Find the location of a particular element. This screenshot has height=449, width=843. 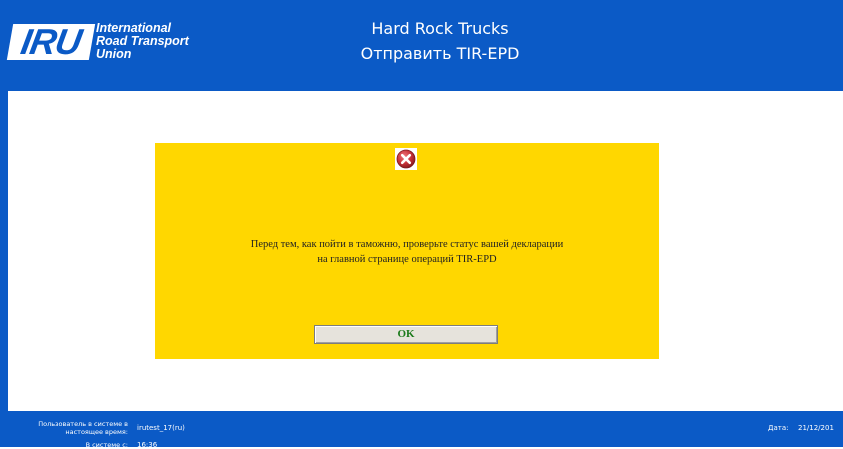

dialog-message-line-2: на главной странице операций TIR-EPD is located at coordinates (407, 259).